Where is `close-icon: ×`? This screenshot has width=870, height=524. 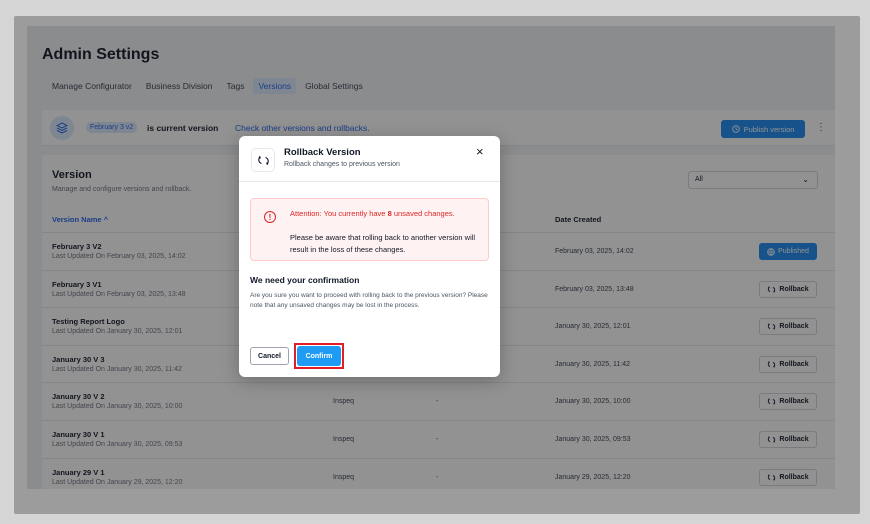 close-icon: × is located at coordinates (480, 151).